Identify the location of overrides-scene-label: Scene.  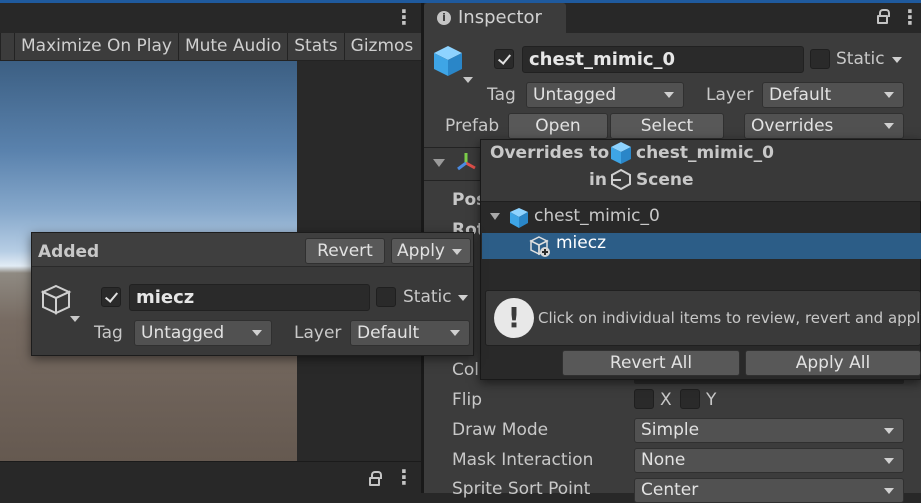
(665, 180).